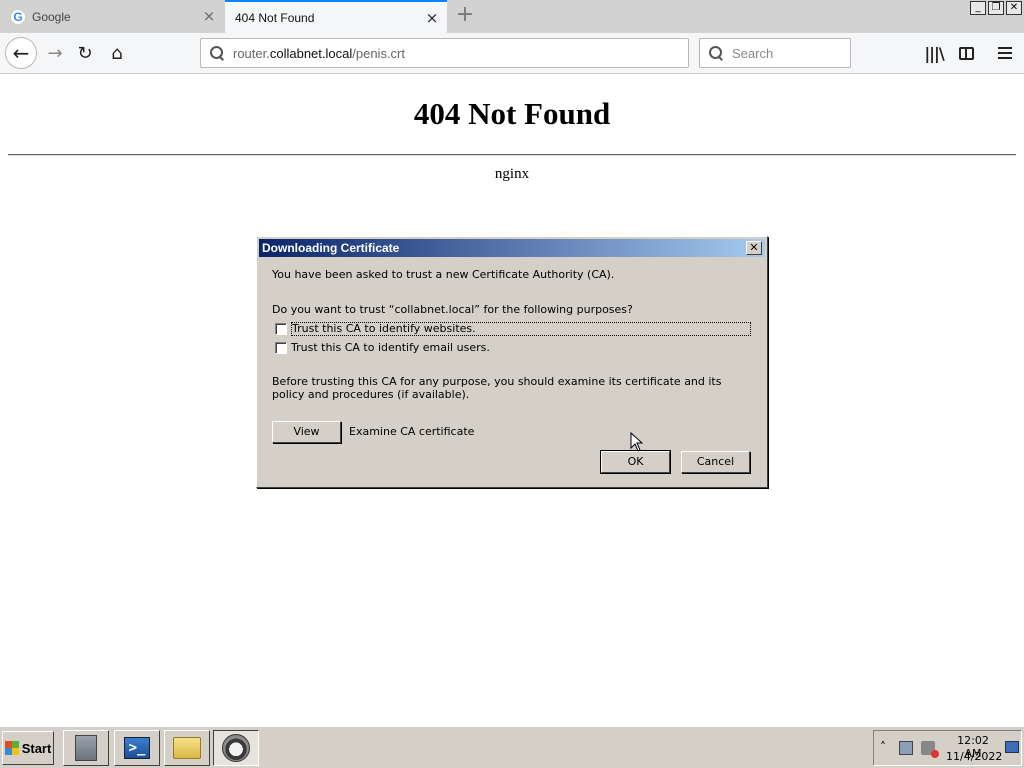 This screenshot has width=1024, height=768. I want to click on firefox-taskbar-button, so click(236, 748).